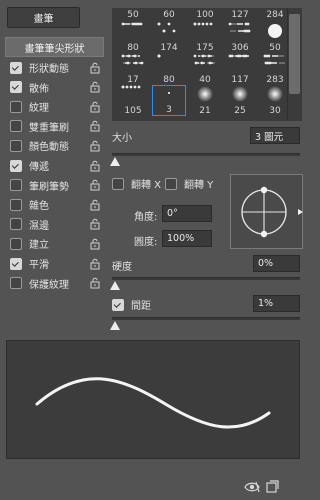 The width and height of the screenshot is (320, 500). I want to click on spacing-slider-thumb, so click(115, 325).